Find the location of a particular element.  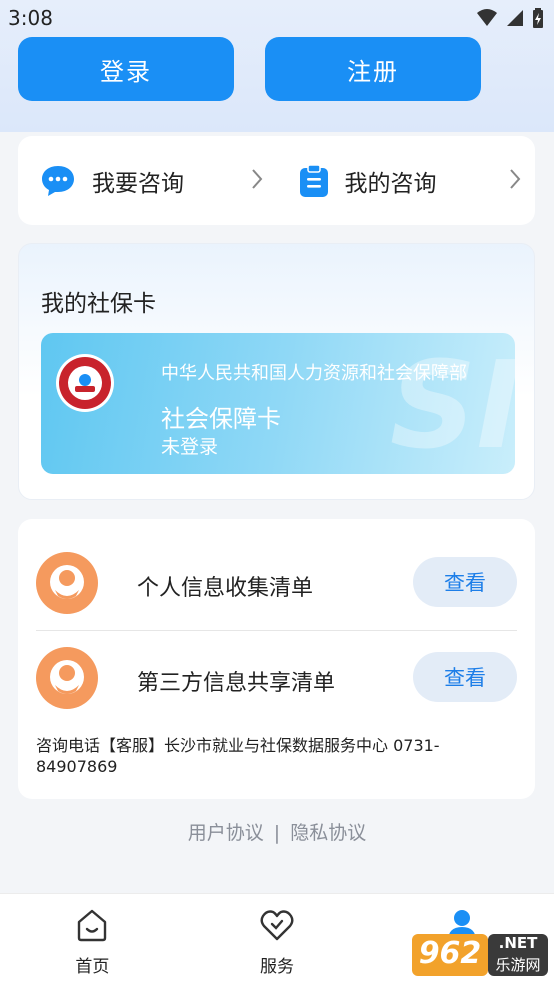

card-login-status: 未登录 is located at coordinates (190, 447).